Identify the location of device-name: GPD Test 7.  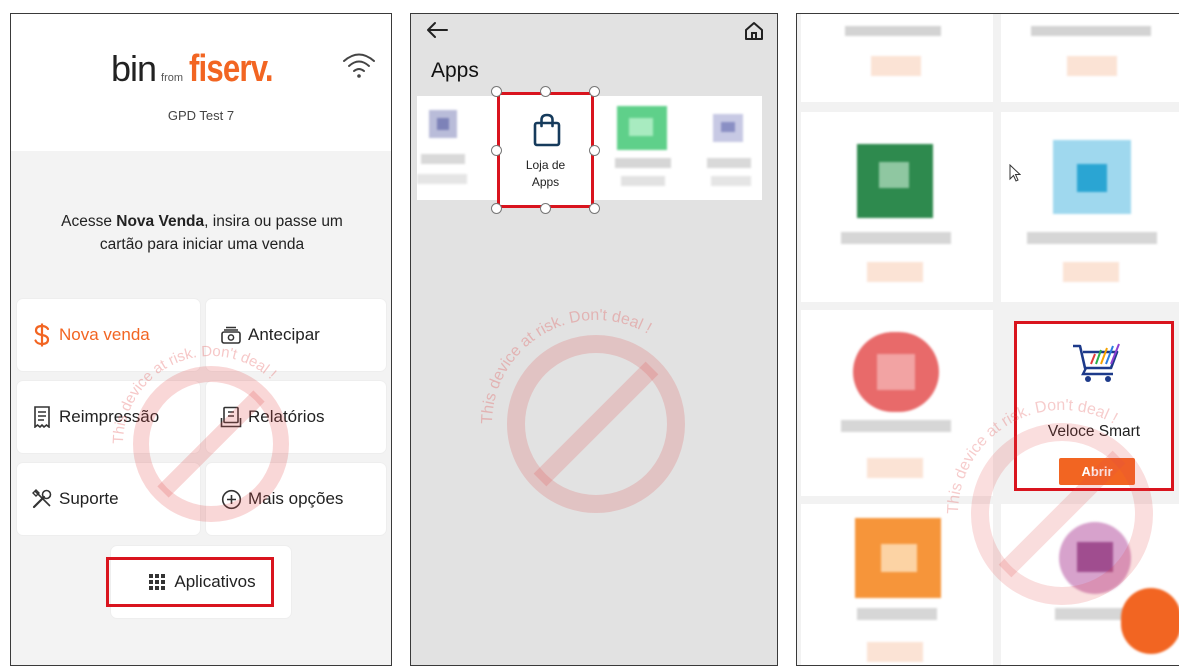
(201, 115).